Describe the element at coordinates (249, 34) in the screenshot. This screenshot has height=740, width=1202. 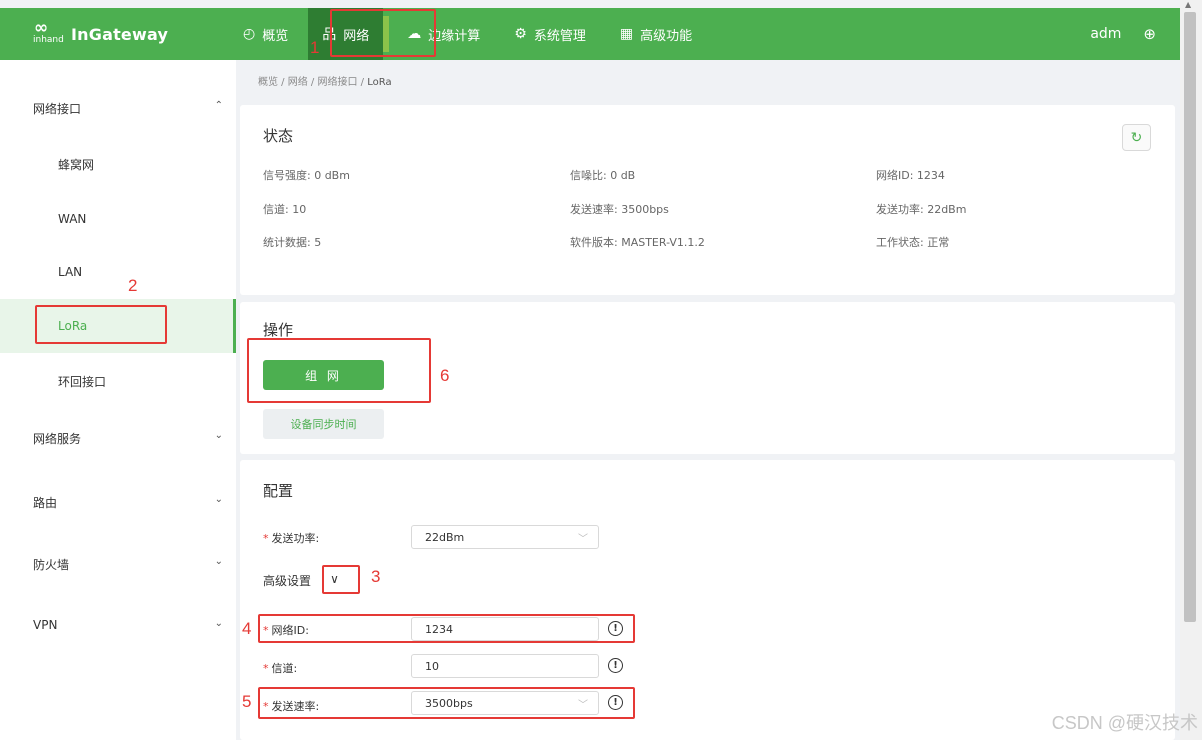
I see `dashboard-icon: ◴` at that location.